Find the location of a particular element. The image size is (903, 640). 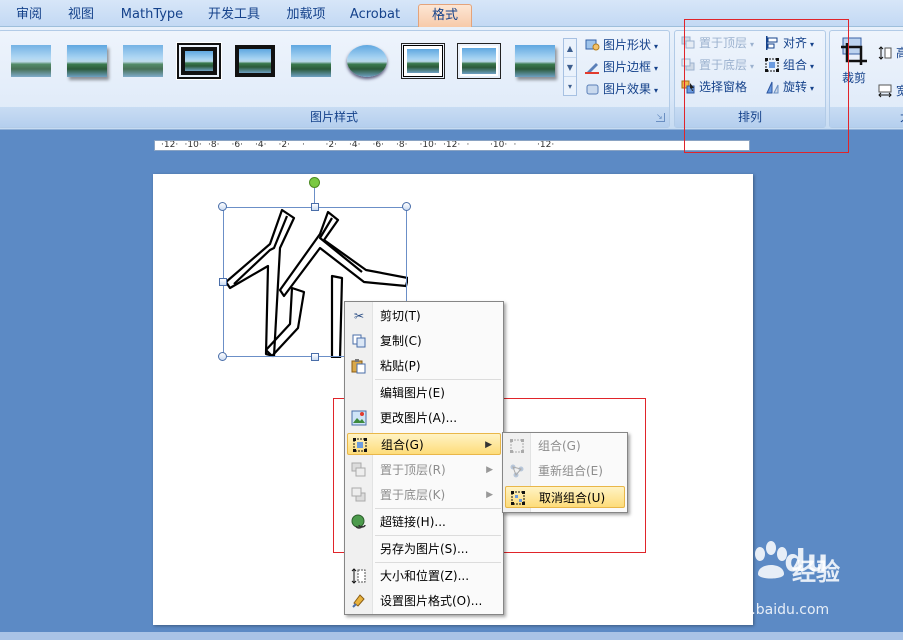

picture-style-thumb-selected is located at coordinates (199, 61).